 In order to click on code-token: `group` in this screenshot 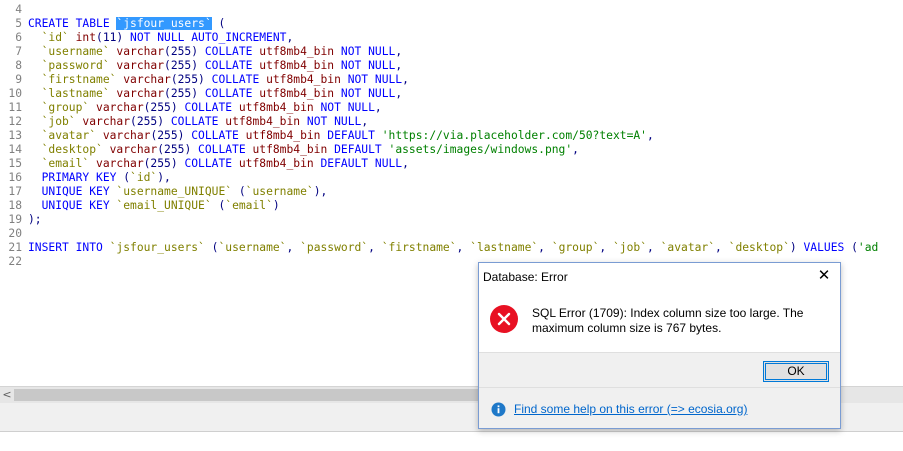, I will do `click(62, 107)`.